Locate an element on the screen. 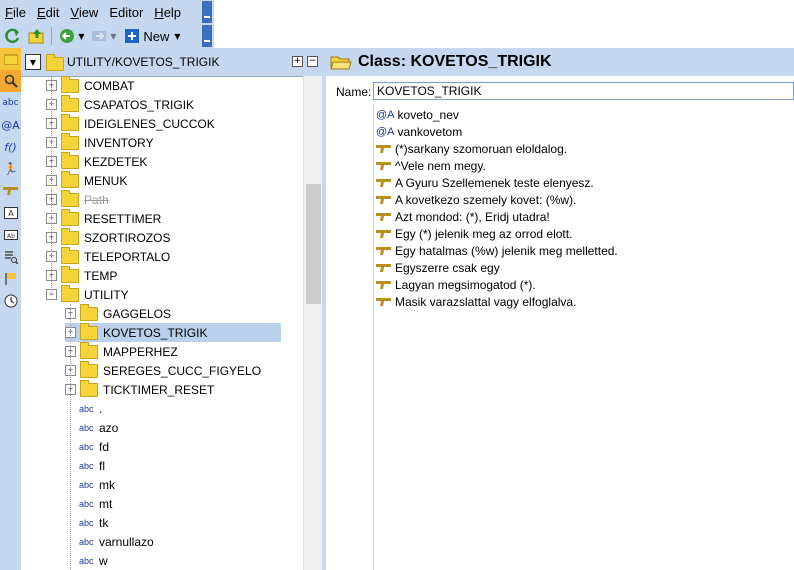 This screenshot has width=794, height=570. list-magnify-icon is located at coordinates (11, 257).